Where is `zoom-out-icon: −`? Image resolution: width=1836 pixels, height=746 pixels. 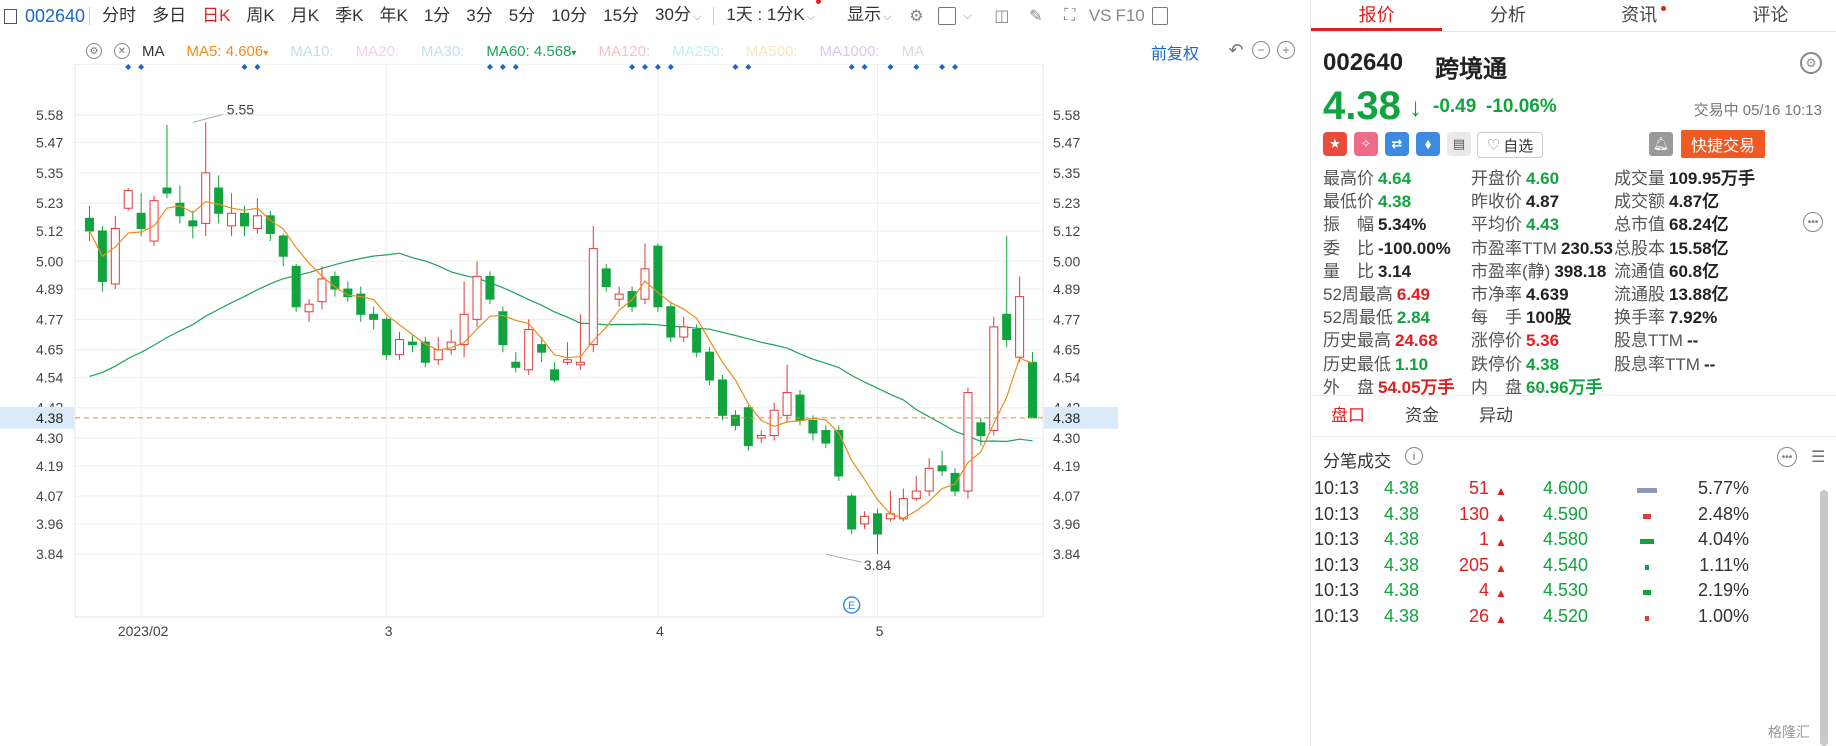
zoom-out-icon: − is located at coordinates (1261, 50).